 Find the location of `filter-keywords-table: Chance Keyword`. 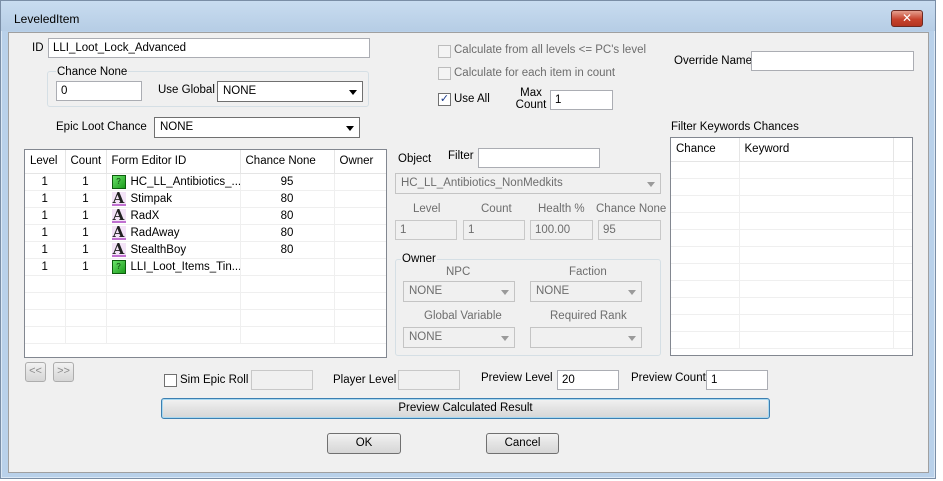

filter-keywords-table: Chance Keyword is located at coordinates (791, 246).